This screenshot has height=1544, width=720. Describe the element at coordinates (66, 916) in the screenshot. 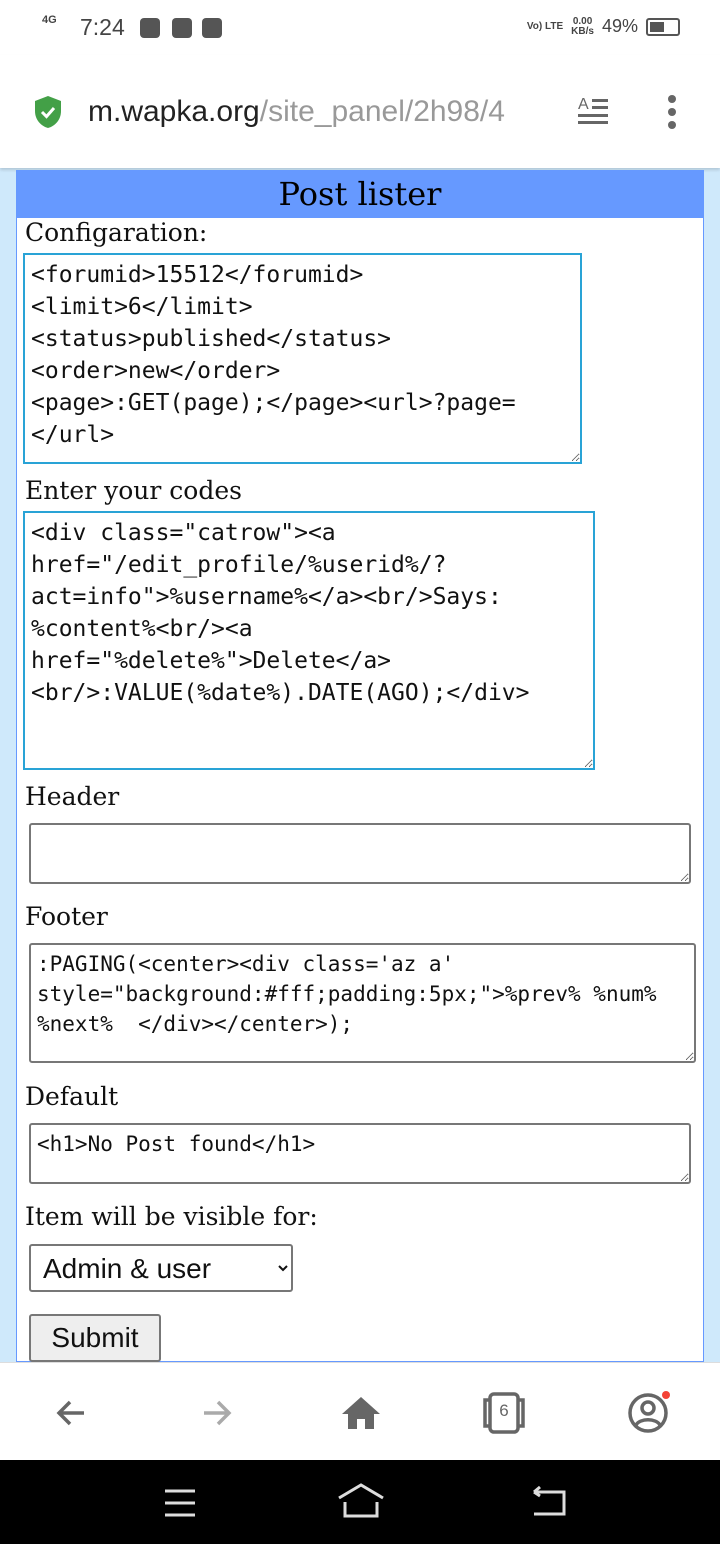

I see `footer-label: Footer` at that location.